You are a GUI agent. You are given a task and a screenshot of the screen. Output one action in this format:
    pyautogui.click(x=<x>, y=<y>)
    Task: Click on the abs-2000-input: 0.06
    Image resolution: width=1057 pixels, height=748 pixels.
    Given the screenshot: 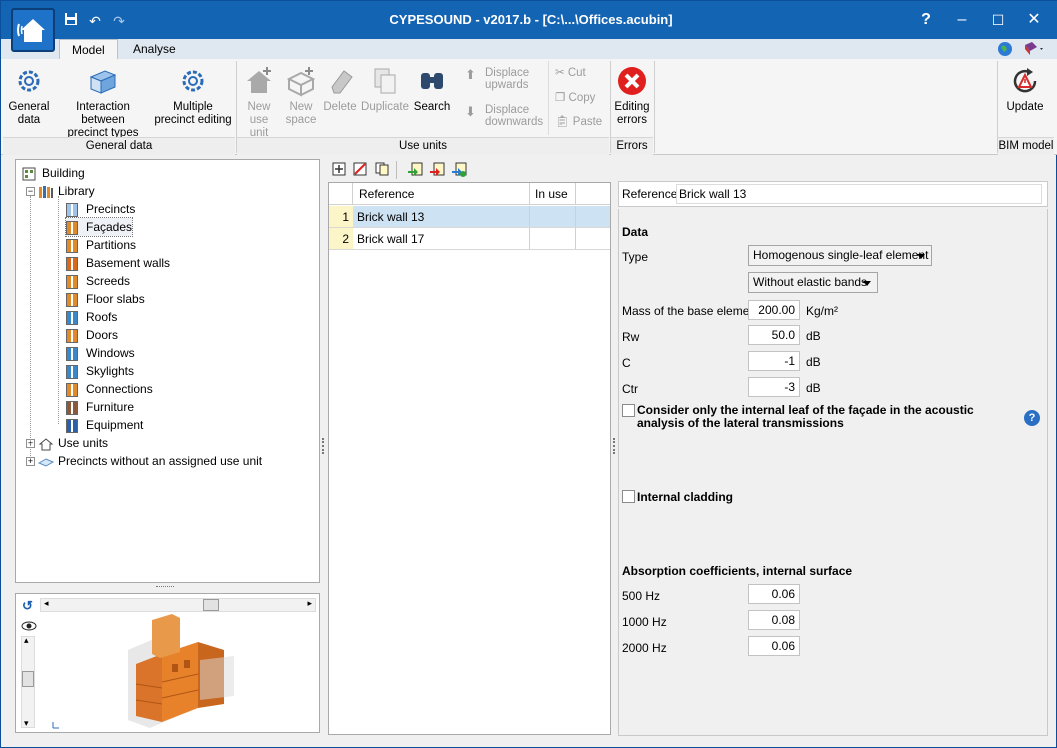 What is the action you would take?
    pyautogui.click(x=774, y=646)
    